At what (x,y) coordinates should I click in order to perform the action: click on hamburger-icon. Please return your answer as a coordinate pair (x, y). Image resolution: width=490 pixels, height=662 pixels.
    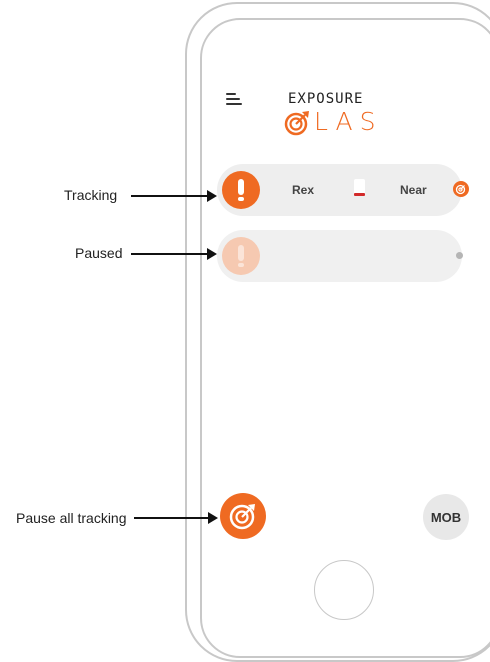
    Looking at the image, I should click on (234, 99).